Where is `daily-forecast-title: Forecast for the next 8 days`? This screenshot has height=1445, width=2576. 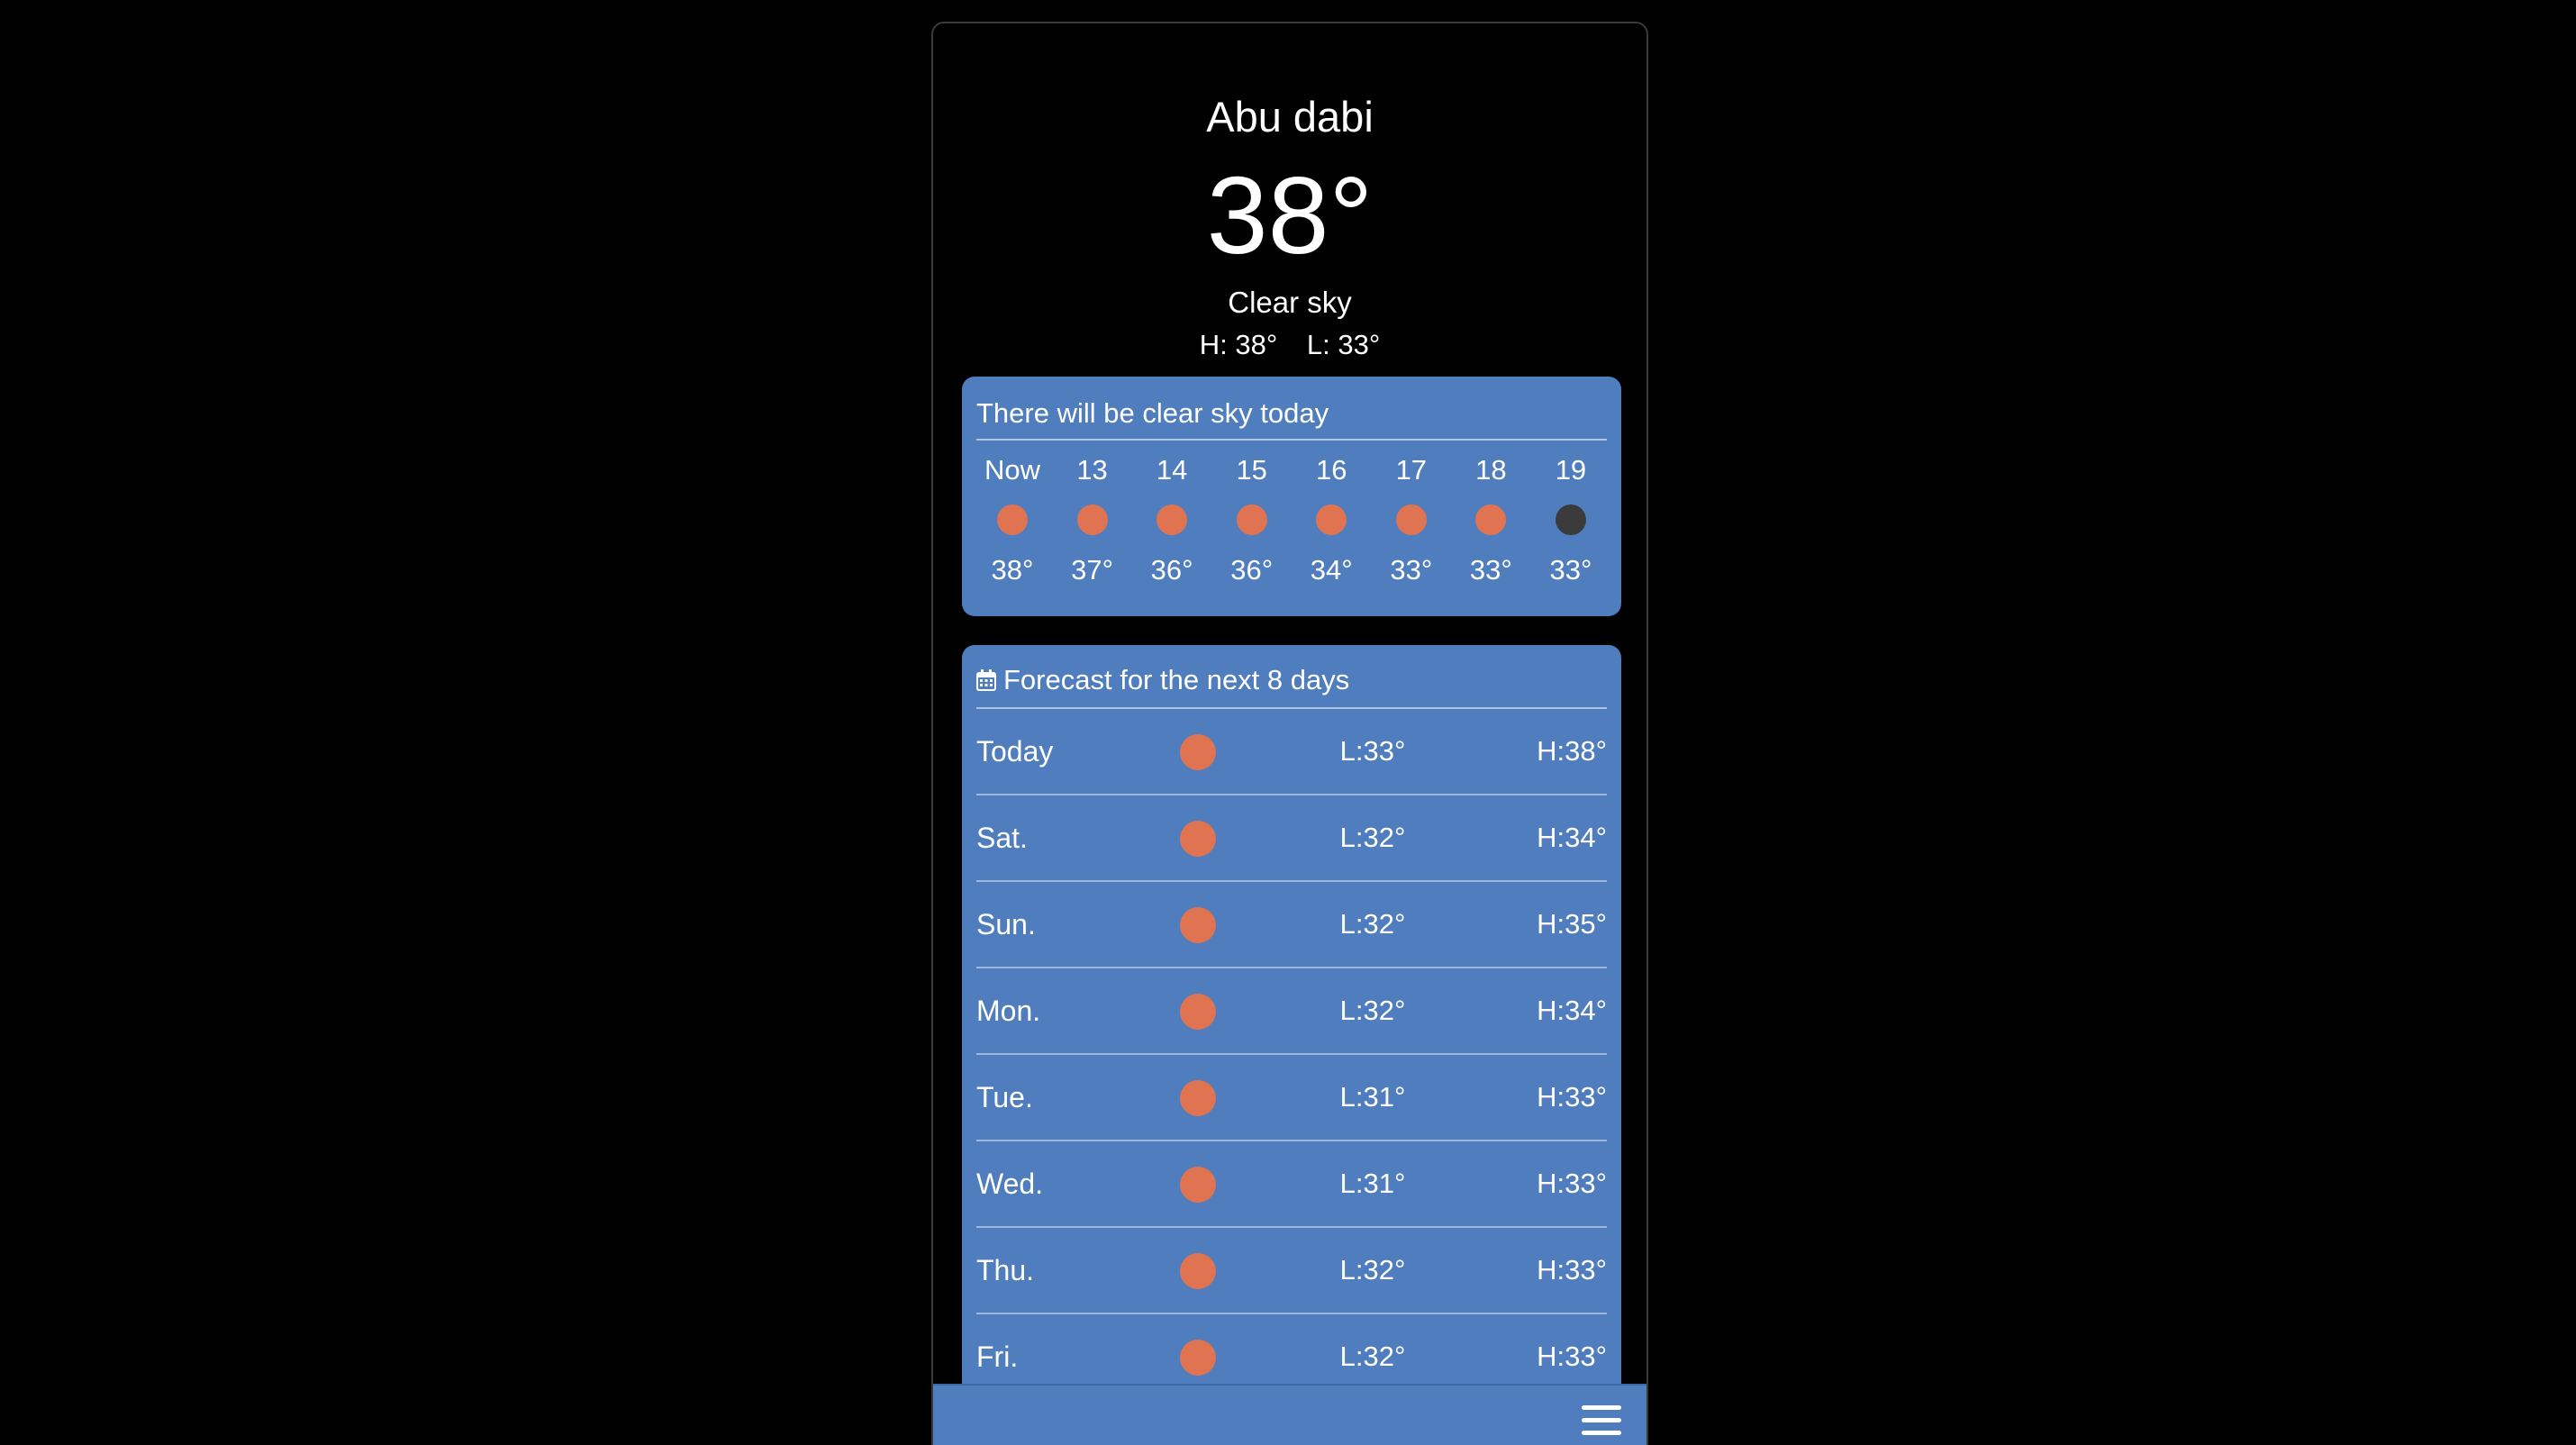
daily-forecast-title: Forecast for the next 8 days is located at coordinates (1176, 679).